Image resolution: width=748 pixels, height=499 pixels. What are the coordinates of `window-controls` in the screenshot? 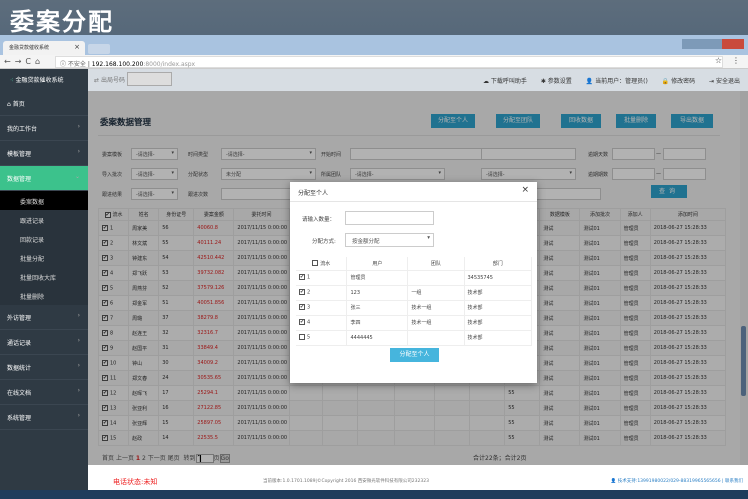 It's located at (713, 44).